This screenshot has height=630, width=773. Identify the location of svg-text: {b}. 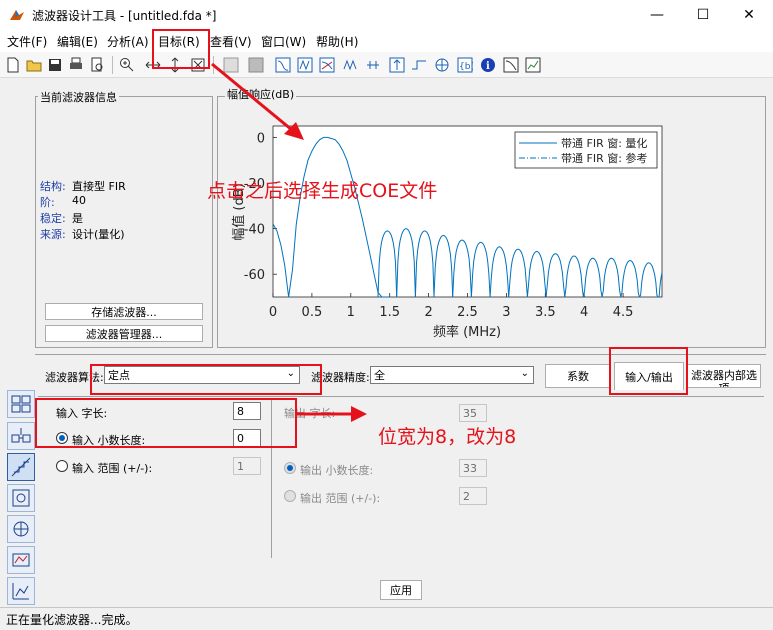
(466, 67).